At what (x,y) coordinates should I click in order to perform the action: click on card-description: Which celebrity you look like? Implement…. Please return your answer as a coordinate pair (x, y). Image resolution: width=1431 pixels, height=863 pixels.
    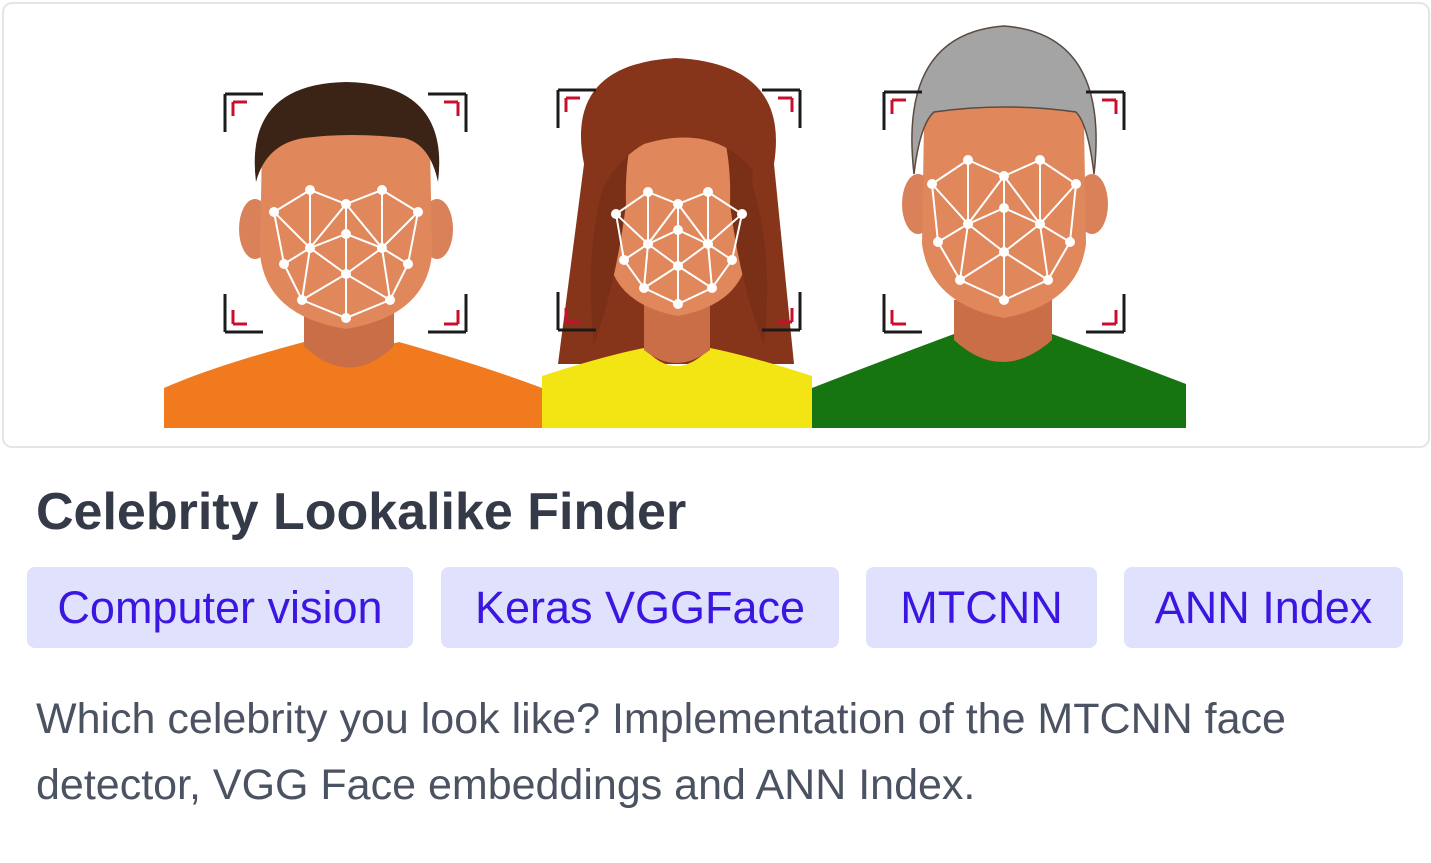
    Looking at the image, I should click on (661, 752).